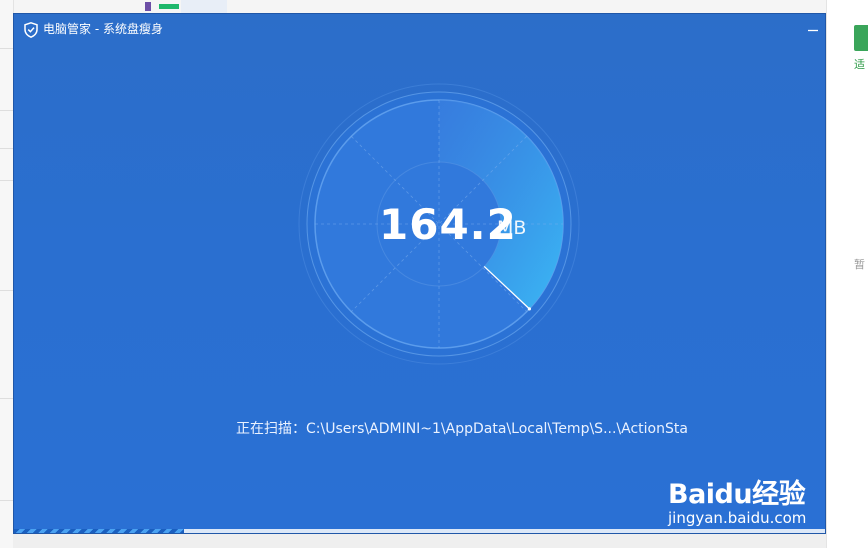 This screenshot has width=868, height=548. What do you see at coordinates (529, 309) in the screenshot?
I see `gauge-needle-tip` at bounding box center [529, 309].